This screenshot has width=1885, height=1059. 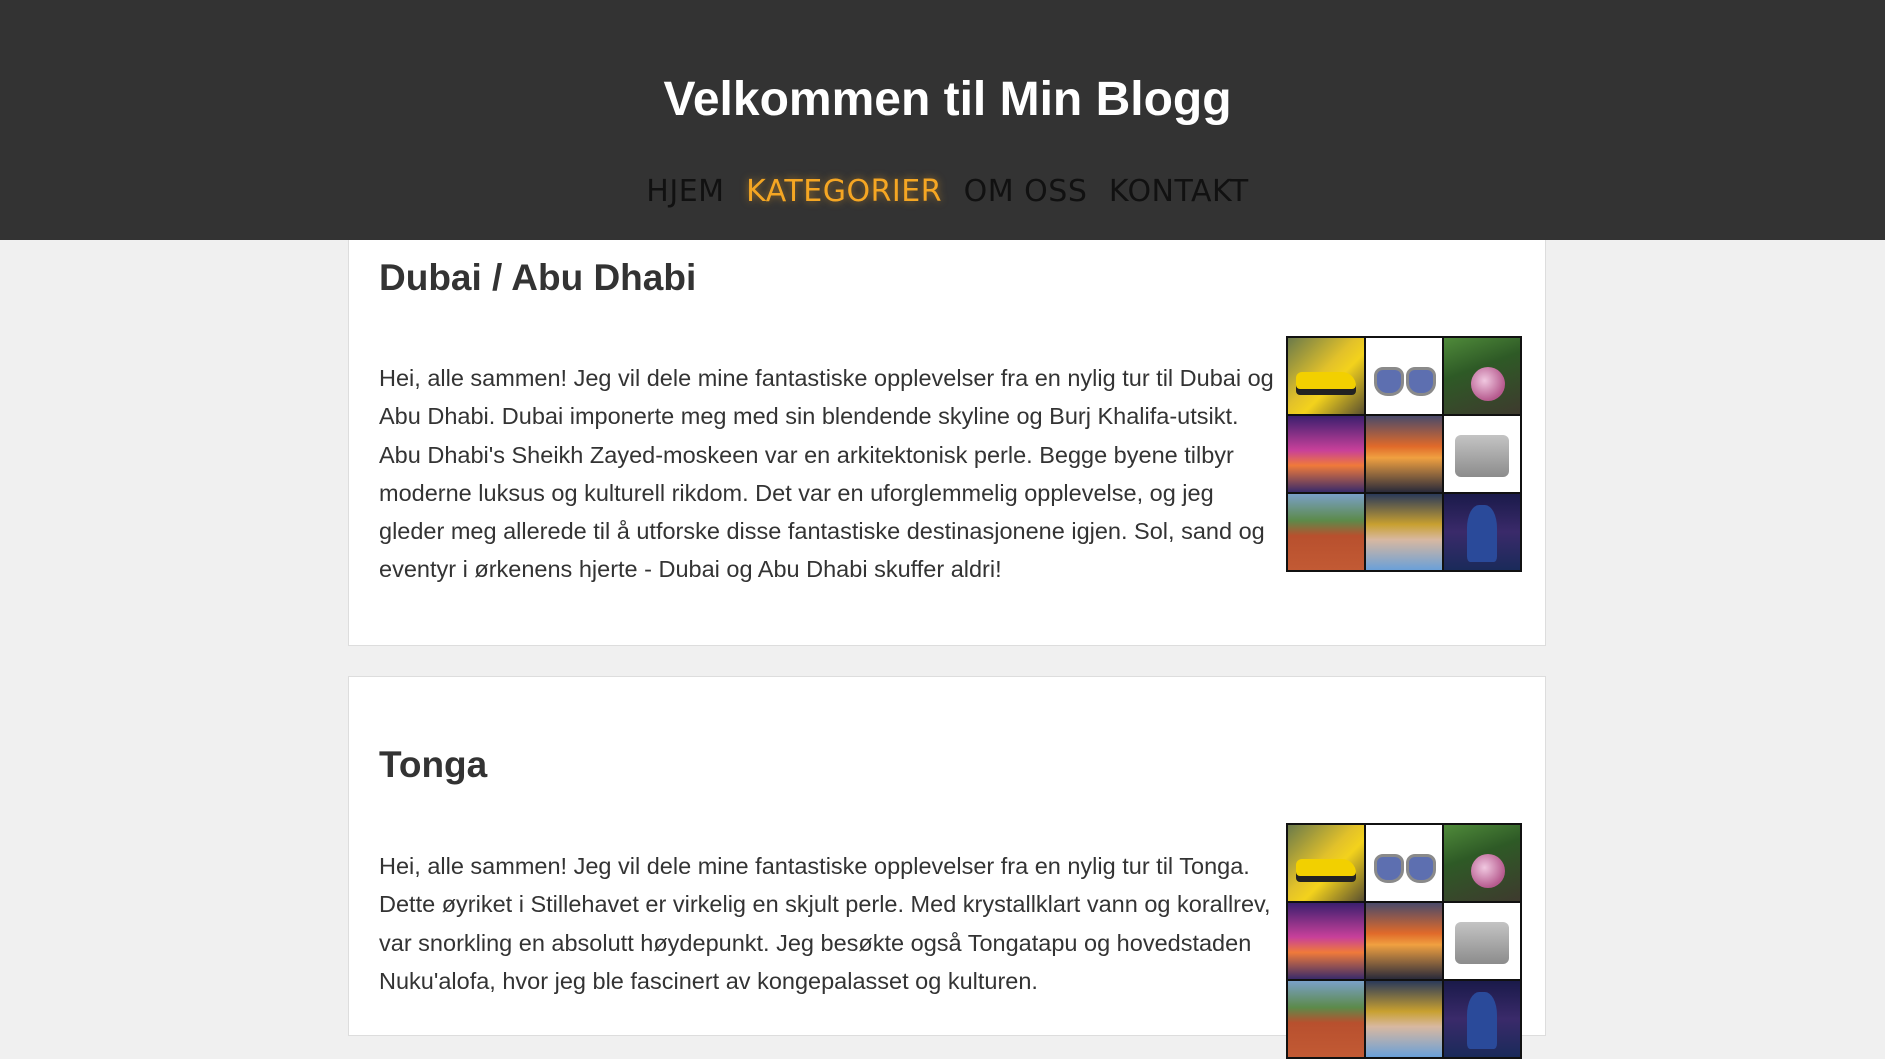 What do you see at coordinates (433, 764) in the screenshot?
I see `post-title: Tonga` at bounding box center [433, 764].